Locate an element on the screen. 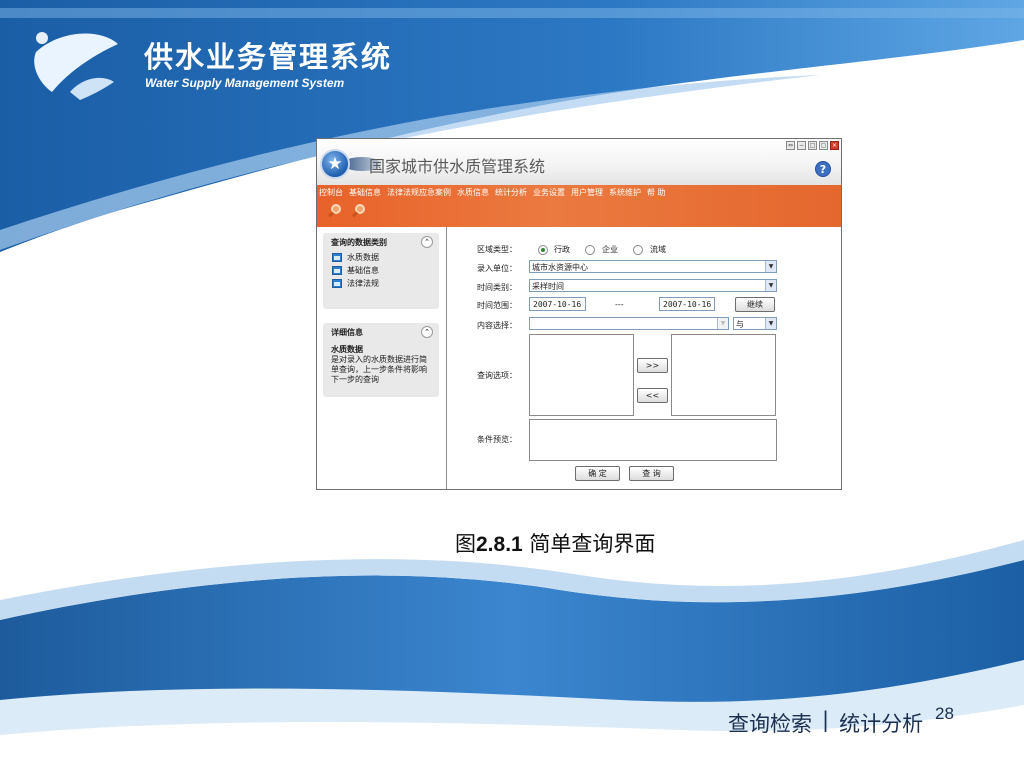 This screenshot has width=1024, height=768. query-category-panel: 查询的数据类别 ⌃ 水质数据 基础信息 法律法规 is located at coordinates (381, 271).